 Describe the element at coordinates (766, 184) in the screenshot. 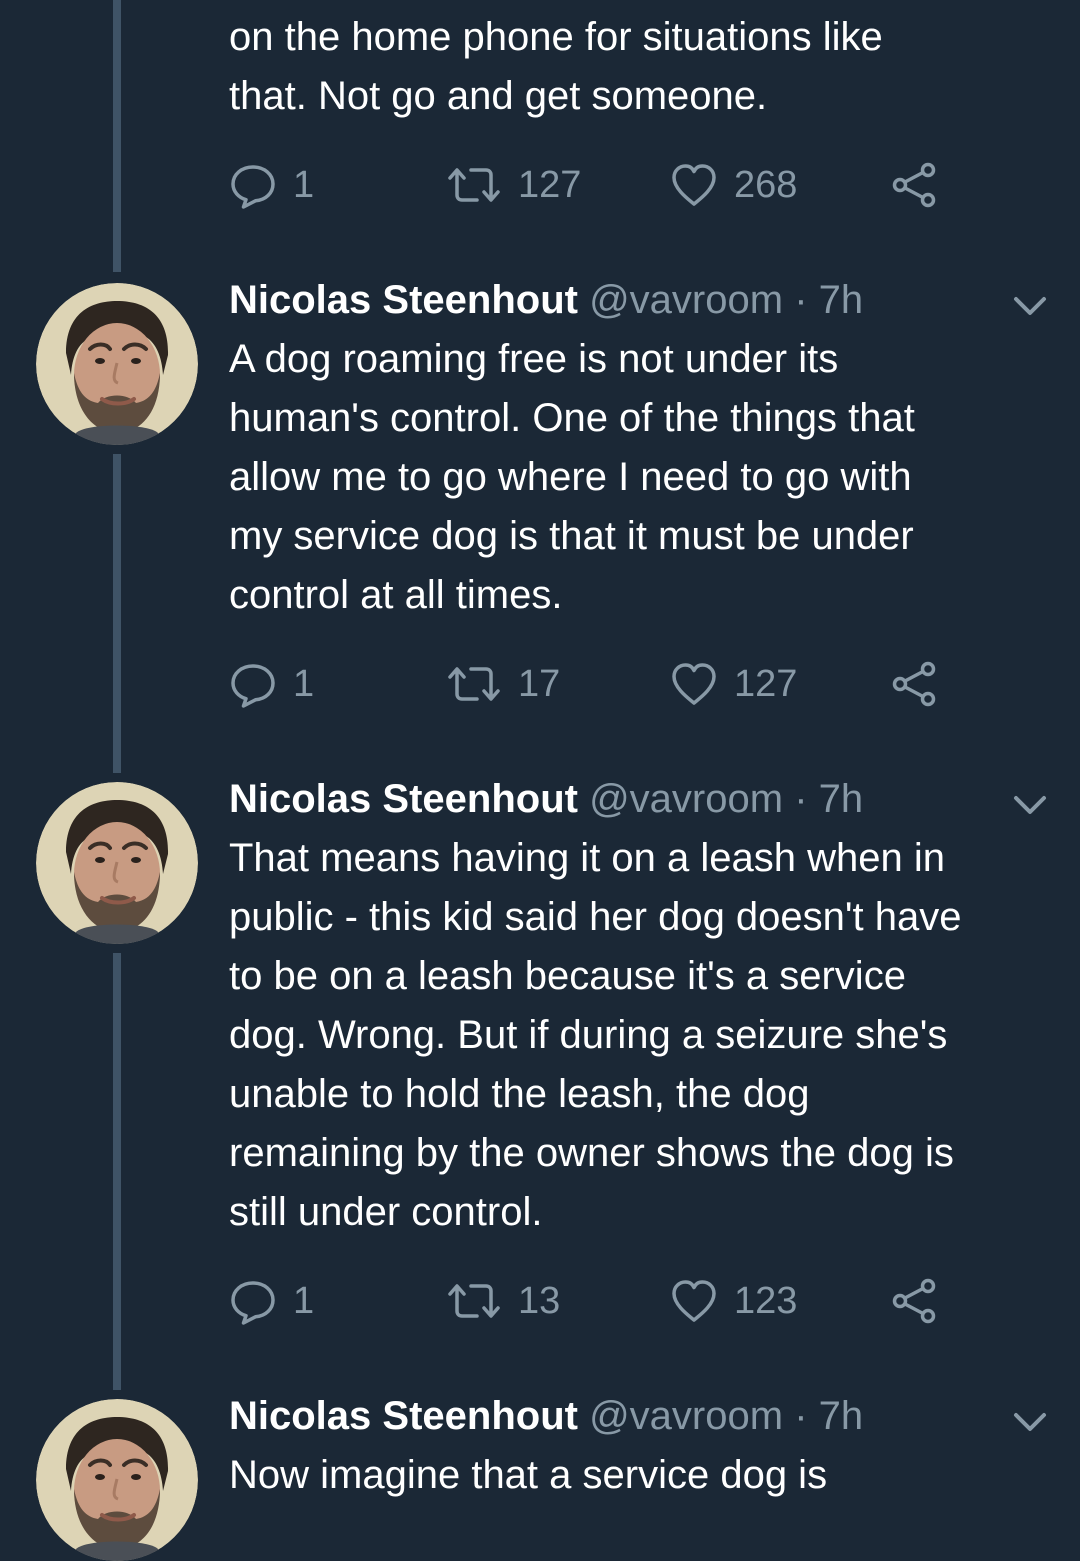

I see `like-count: 268` at that location.